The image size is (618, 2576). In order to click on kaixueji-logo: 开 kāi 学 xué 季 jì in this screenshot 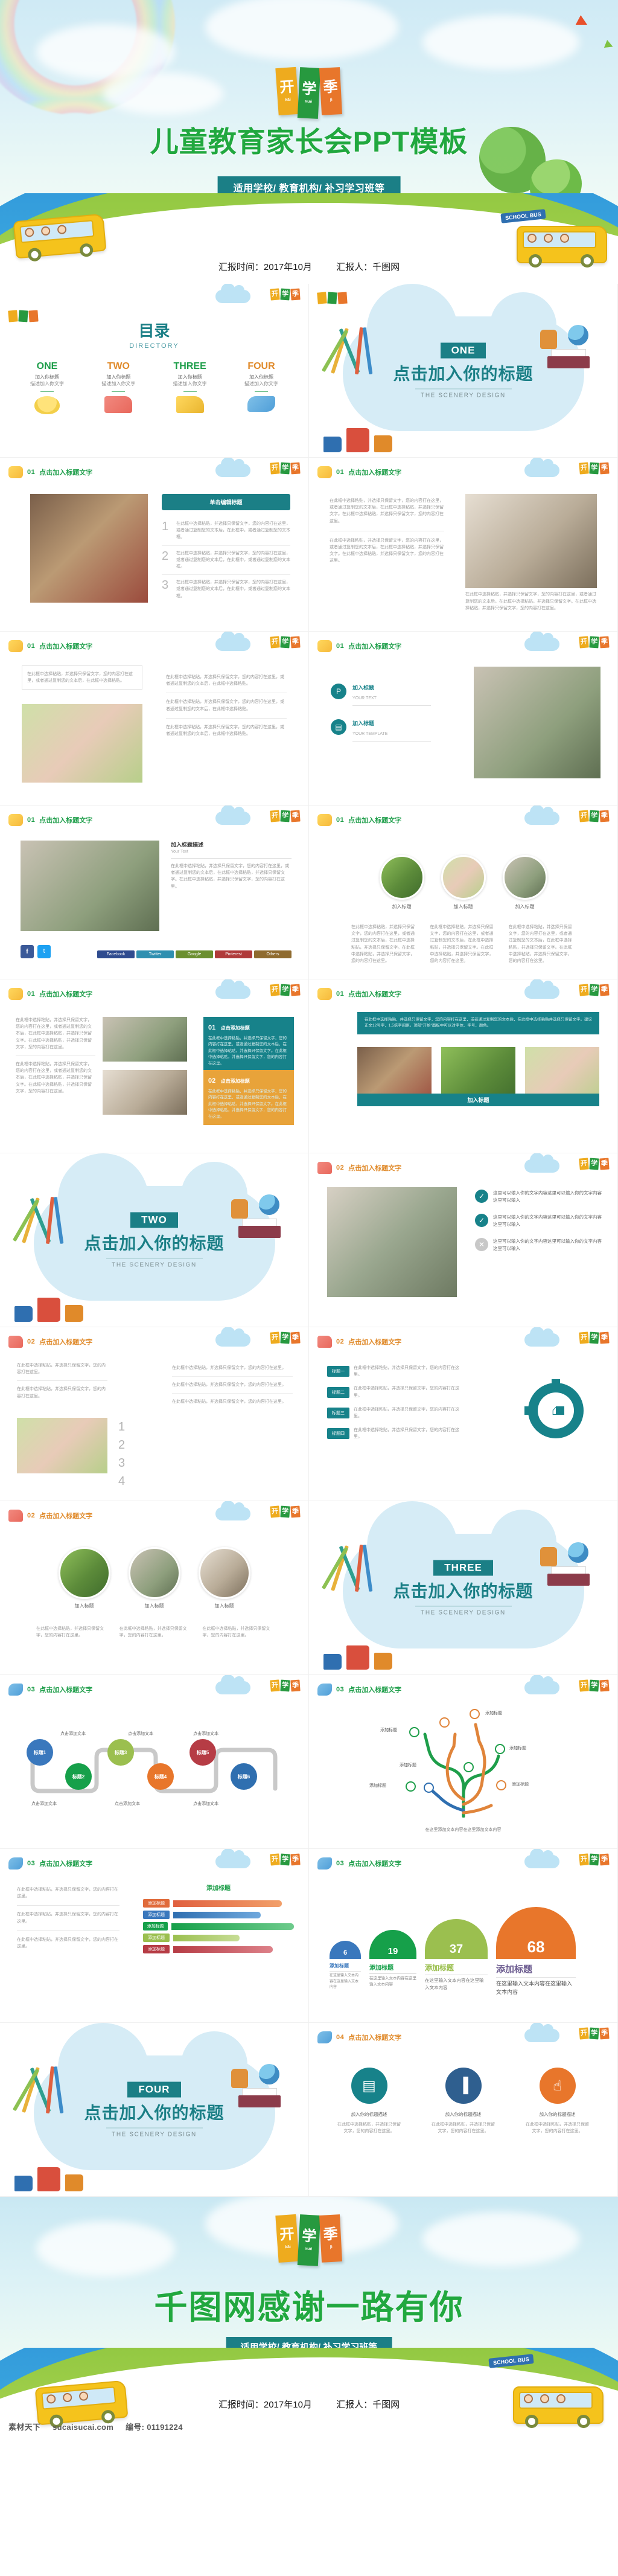, I will do `click(309, 2240)`.